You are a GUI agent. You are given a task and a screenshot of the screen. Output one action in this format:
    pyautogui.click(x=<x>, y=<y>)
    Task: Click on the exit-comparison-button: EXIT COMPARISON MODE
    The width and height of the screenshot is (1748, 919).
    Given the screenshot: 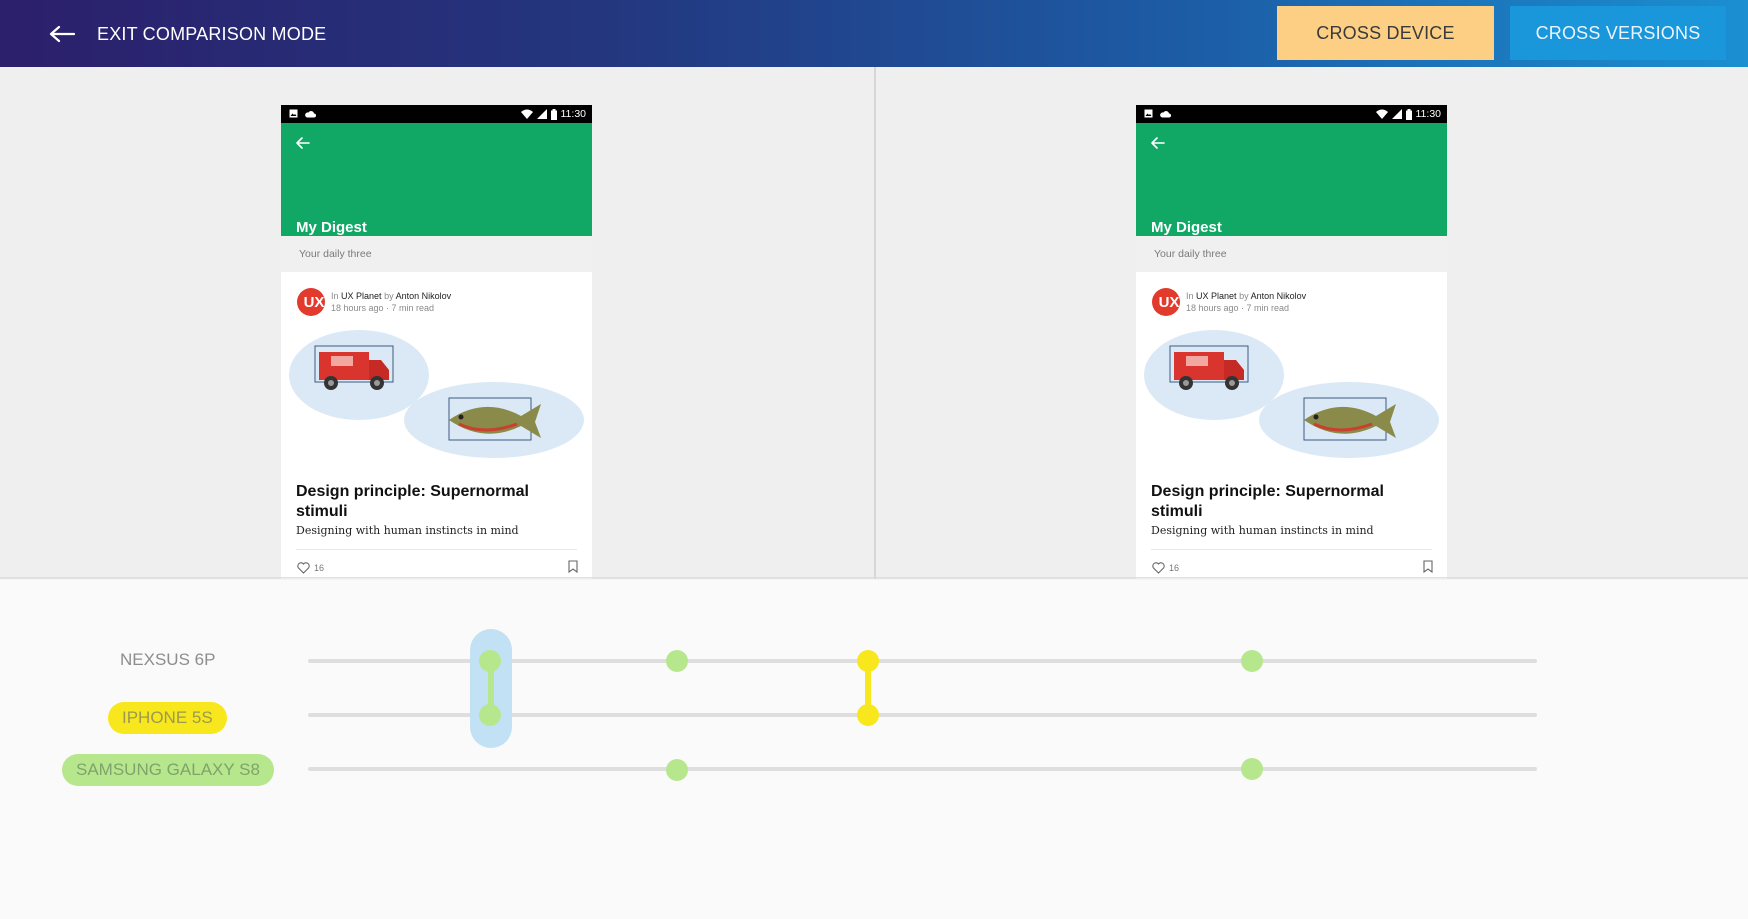 What is the action you would take?
    pyautogui.click(x=211, y=34)
    